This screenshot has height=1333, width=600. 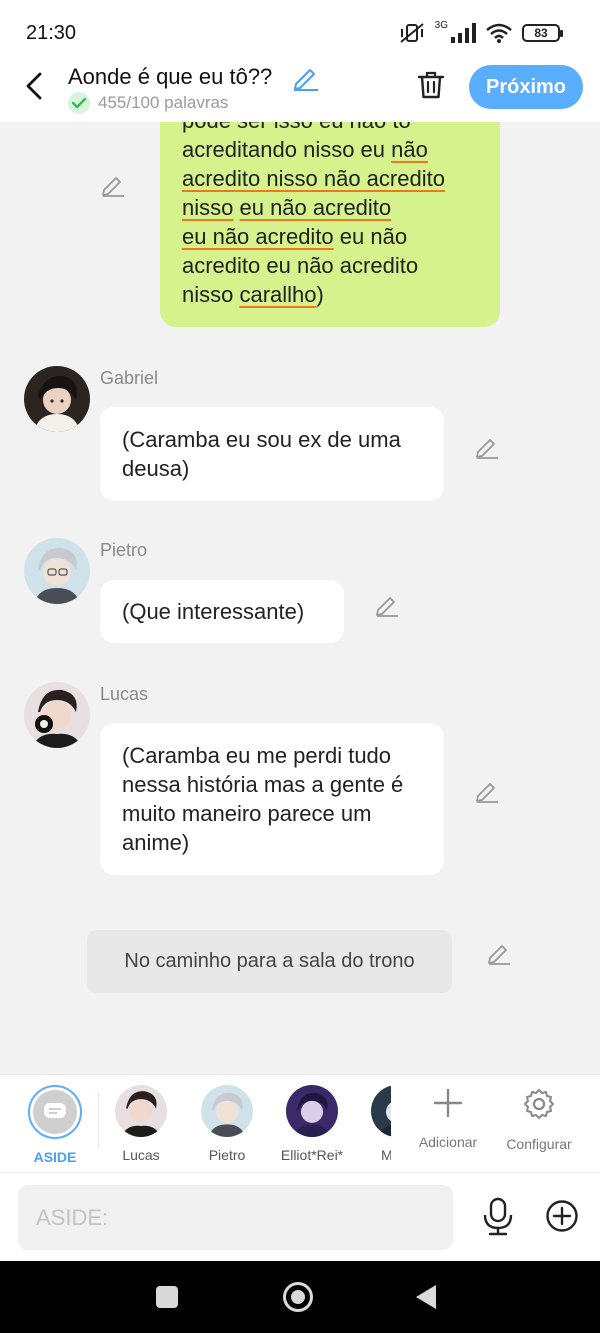 I want to click on trash-icon, so click(x=431, y=85).